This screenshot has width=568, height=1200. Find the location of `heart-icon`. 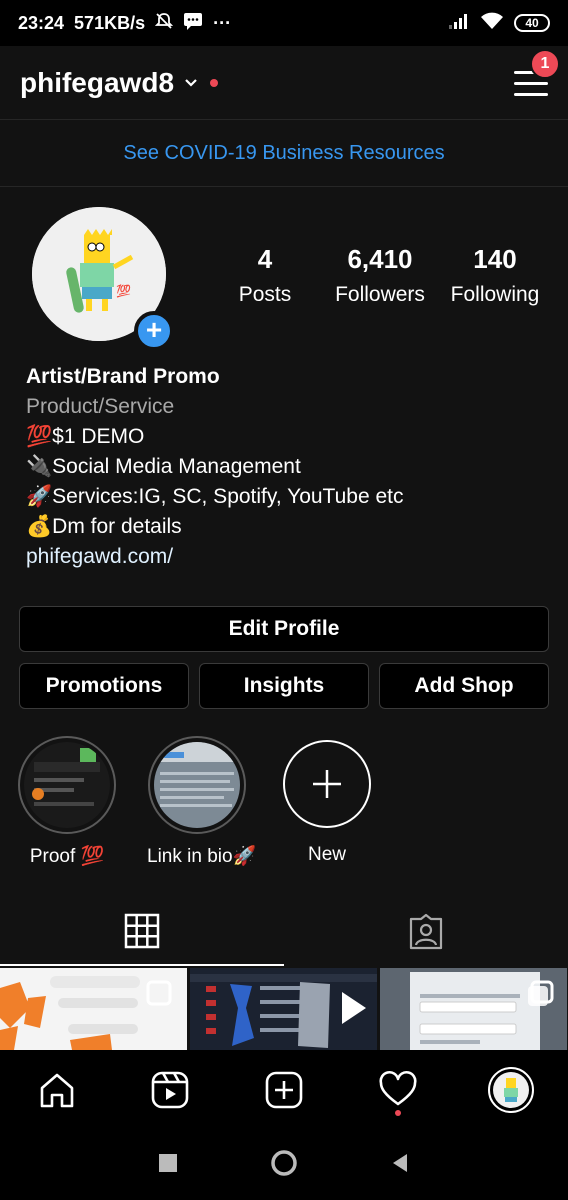

heart-icon is located at coordinates (398, 1088).